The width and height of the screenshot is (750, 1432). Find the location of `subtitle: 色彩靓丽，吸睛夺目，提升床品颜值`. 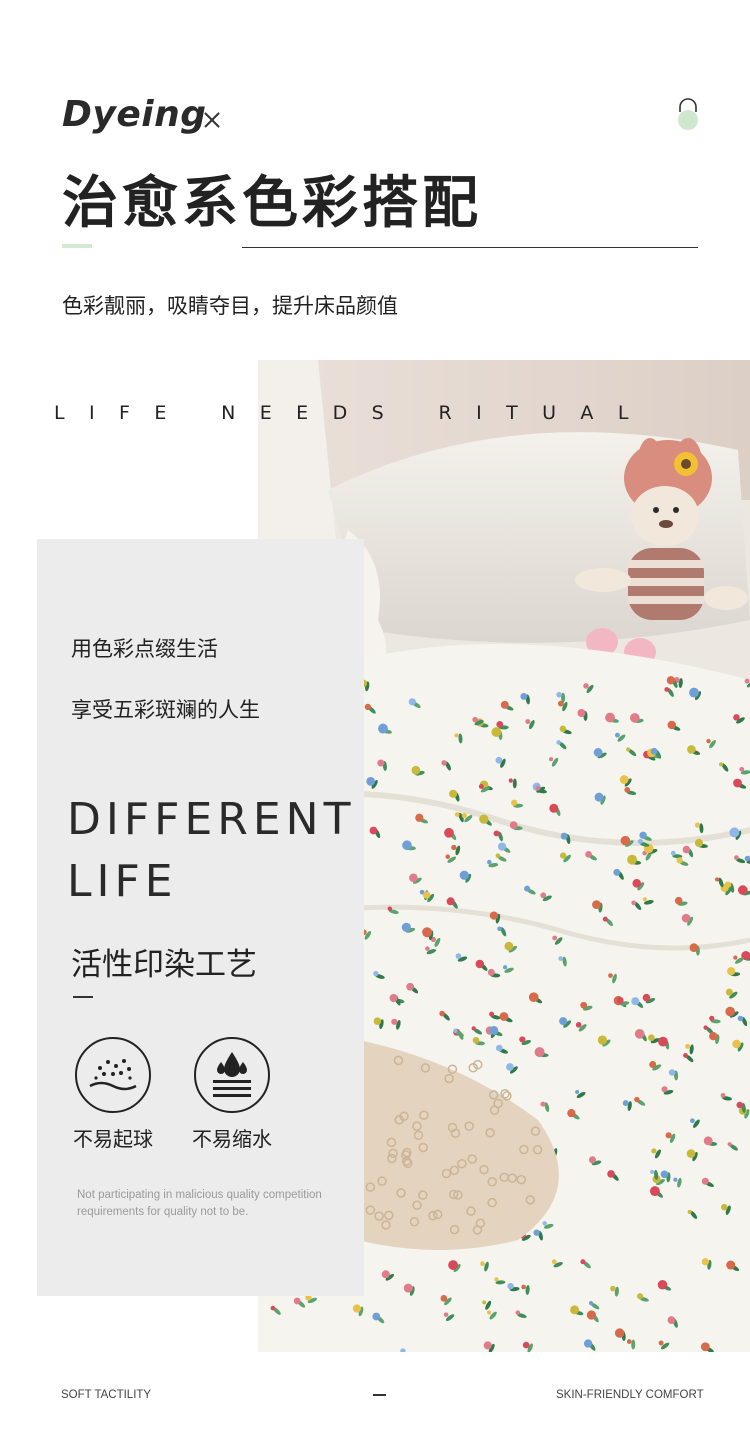

subtitle: 色彩靓丽，吸睛夺目，提升床品颜值 is located at coordinates (230, 306).